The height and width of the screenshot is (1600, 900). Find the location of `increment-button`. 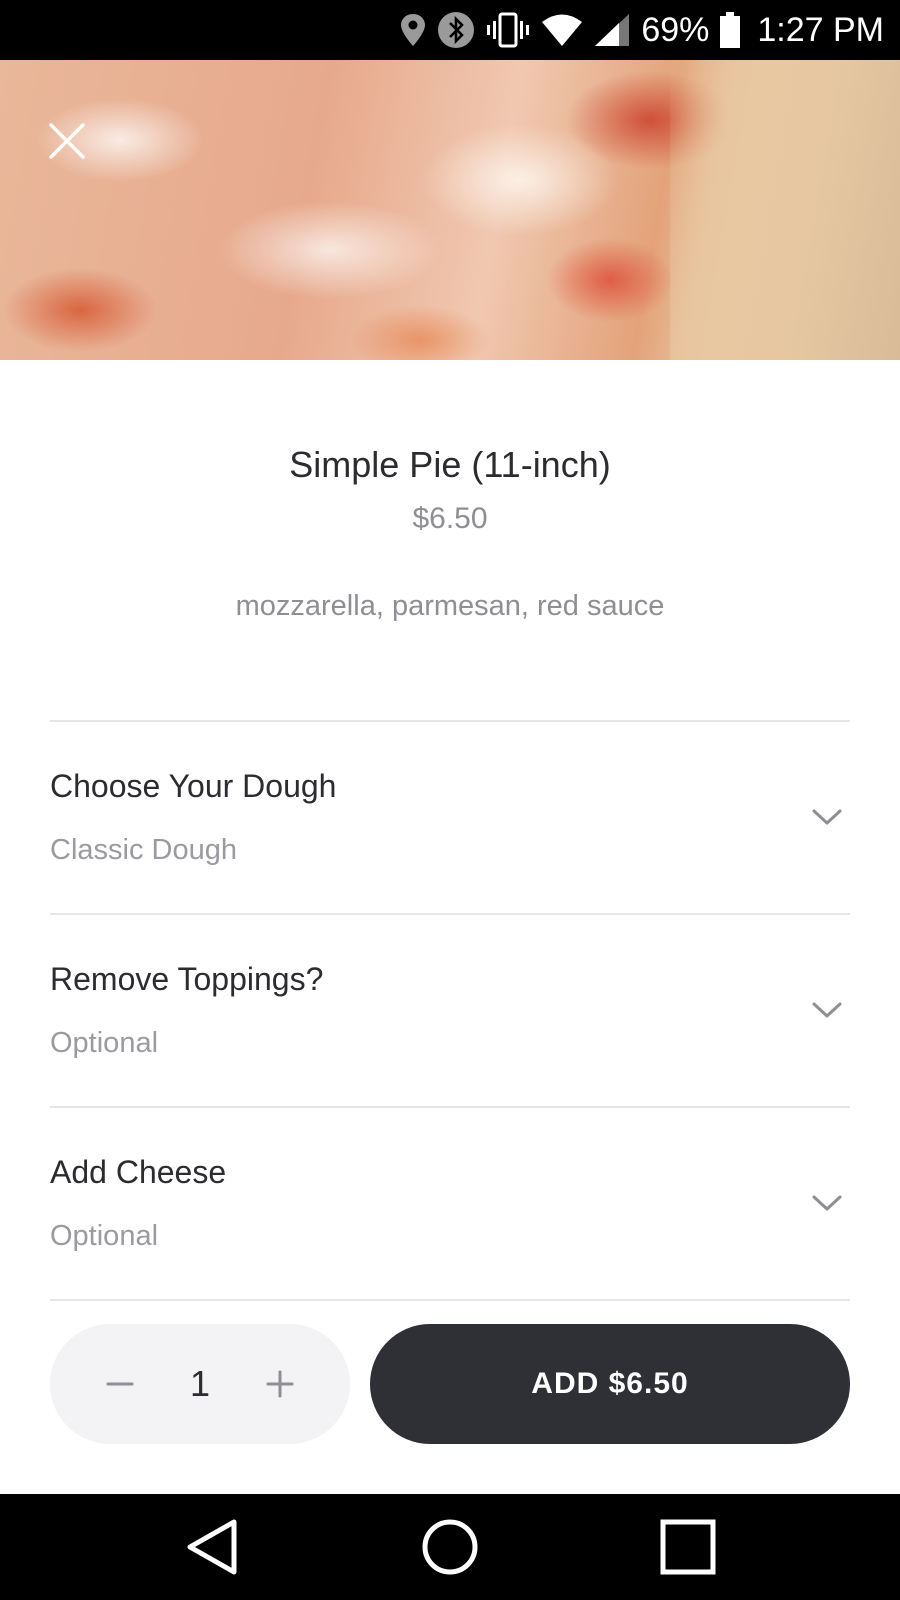

increment-button is located at coordinates (280, 1384).